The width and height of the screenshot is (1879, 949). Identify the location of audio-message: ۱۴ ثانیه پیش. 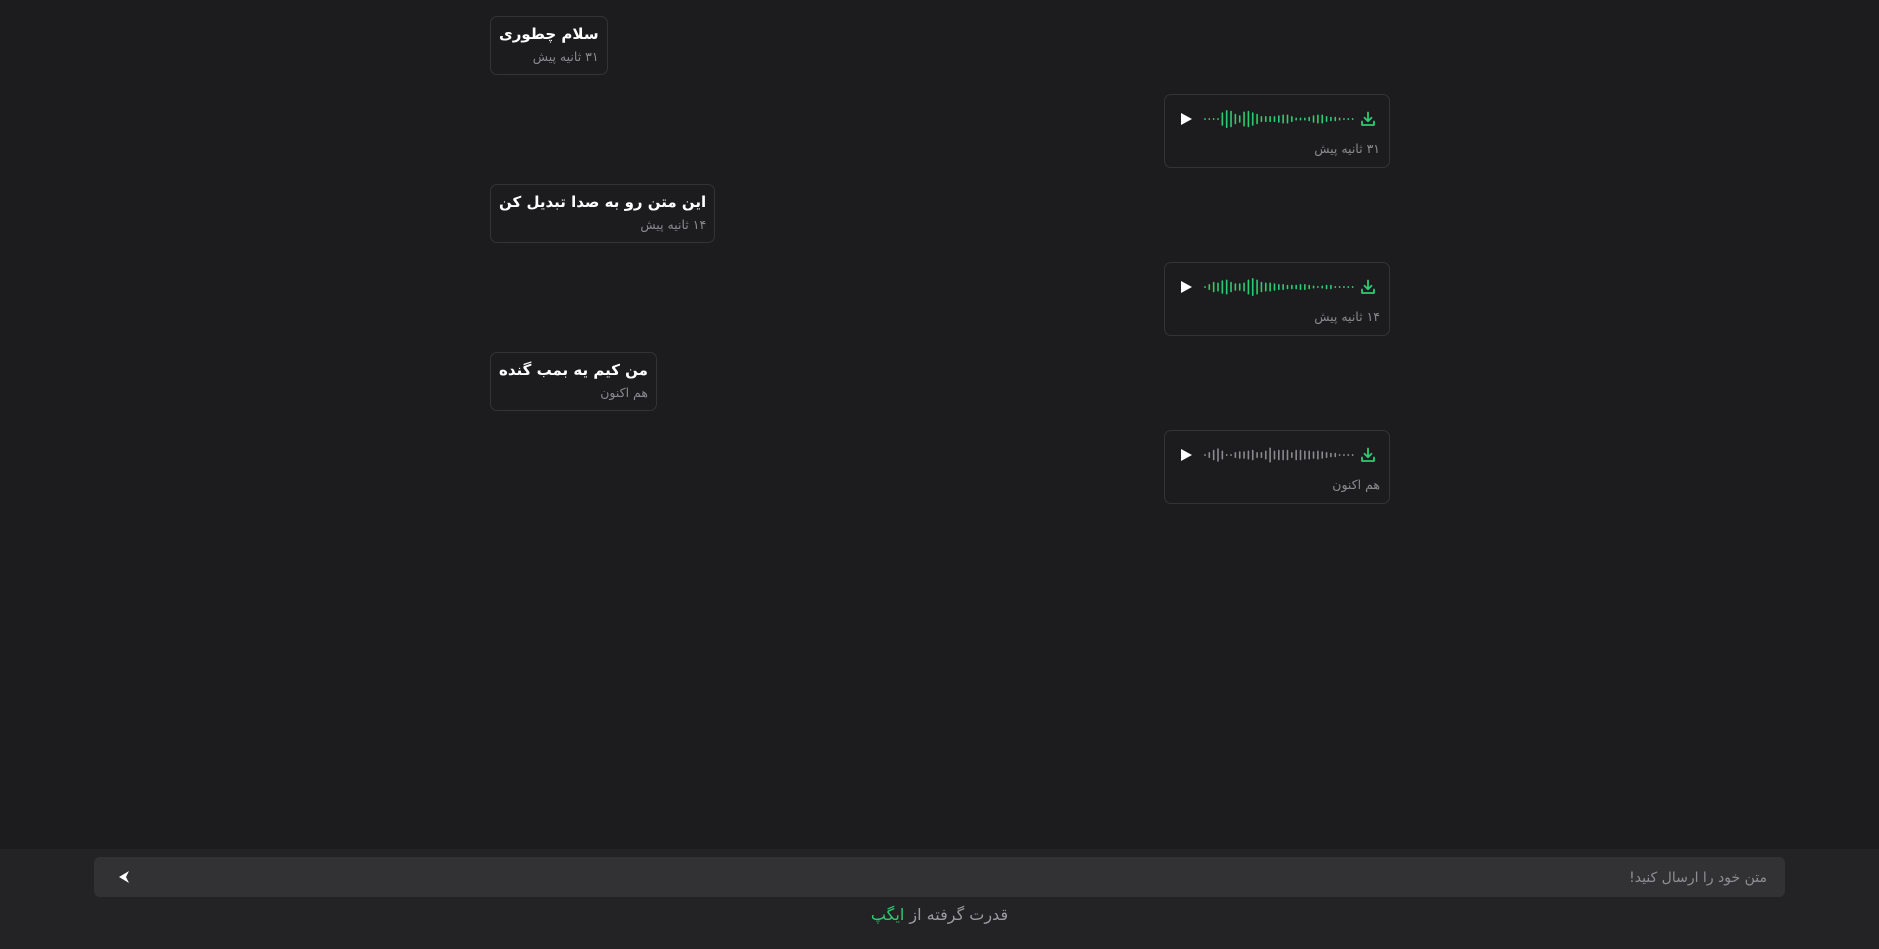
(1277, 299).